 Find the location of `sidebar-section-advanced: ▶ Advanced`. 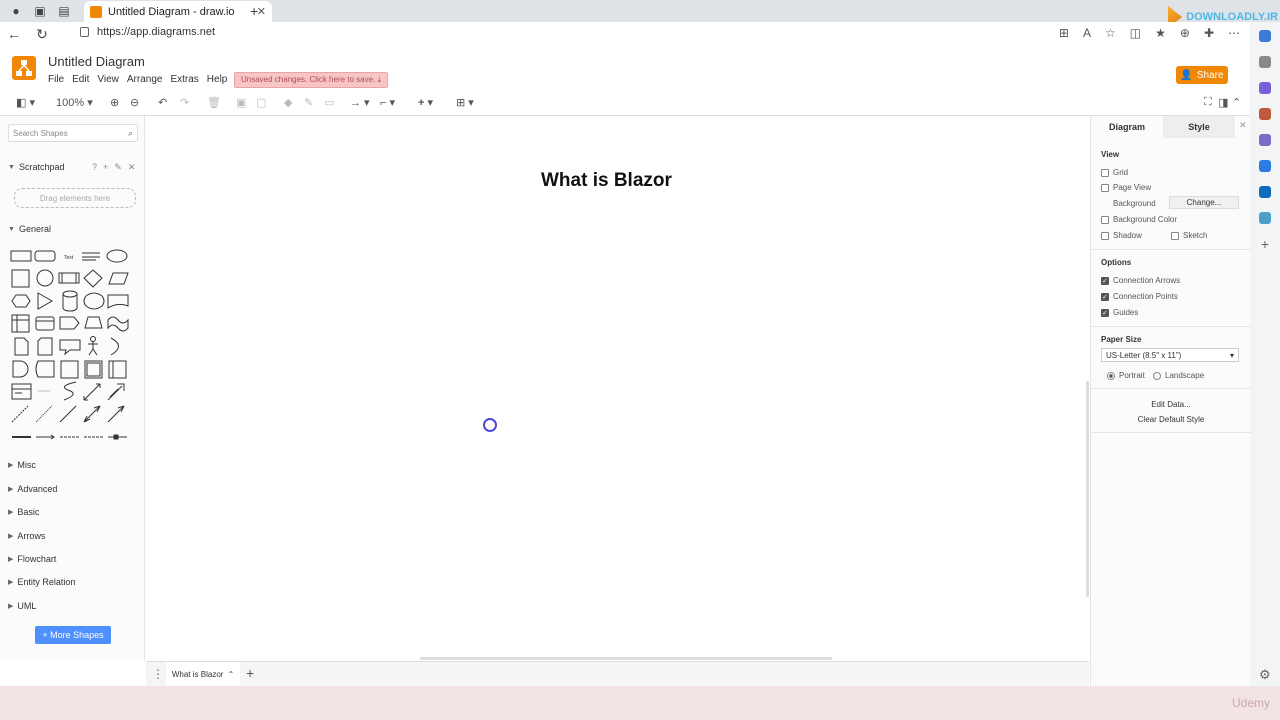

sidebar-section-advanced: ▶ Advanced is located at coordinates (32, 489).